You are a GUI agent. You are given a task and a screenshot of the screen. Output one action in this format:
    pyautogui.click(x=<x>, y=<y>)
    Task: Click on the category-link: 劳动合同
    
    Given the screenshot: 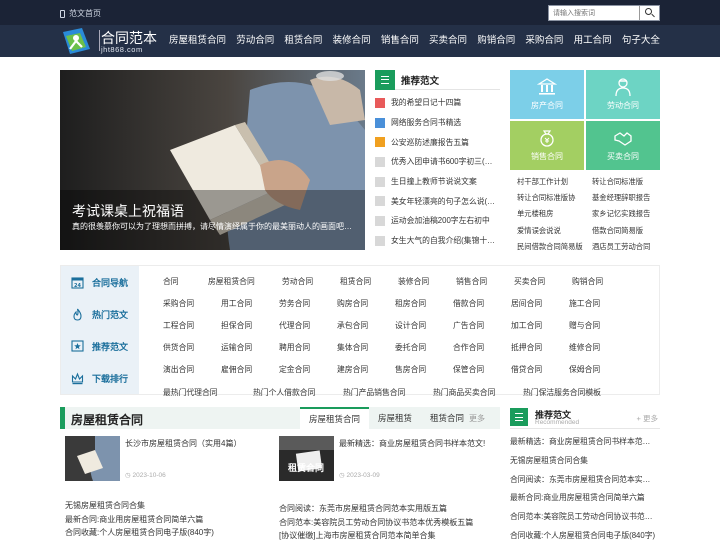 What is the action you would take?
    pyautogui.click(x=311, y=281)
    